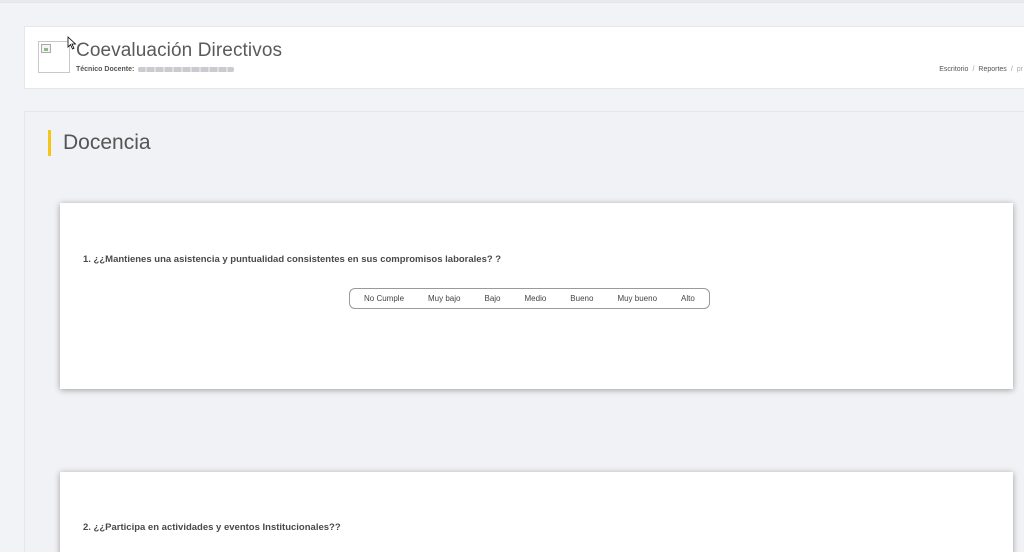 This screenshot has height=552, width=1024. Describe the element at coordinates (186, 69) in the screenshot. I see `teacher-name-redacted` at that location.